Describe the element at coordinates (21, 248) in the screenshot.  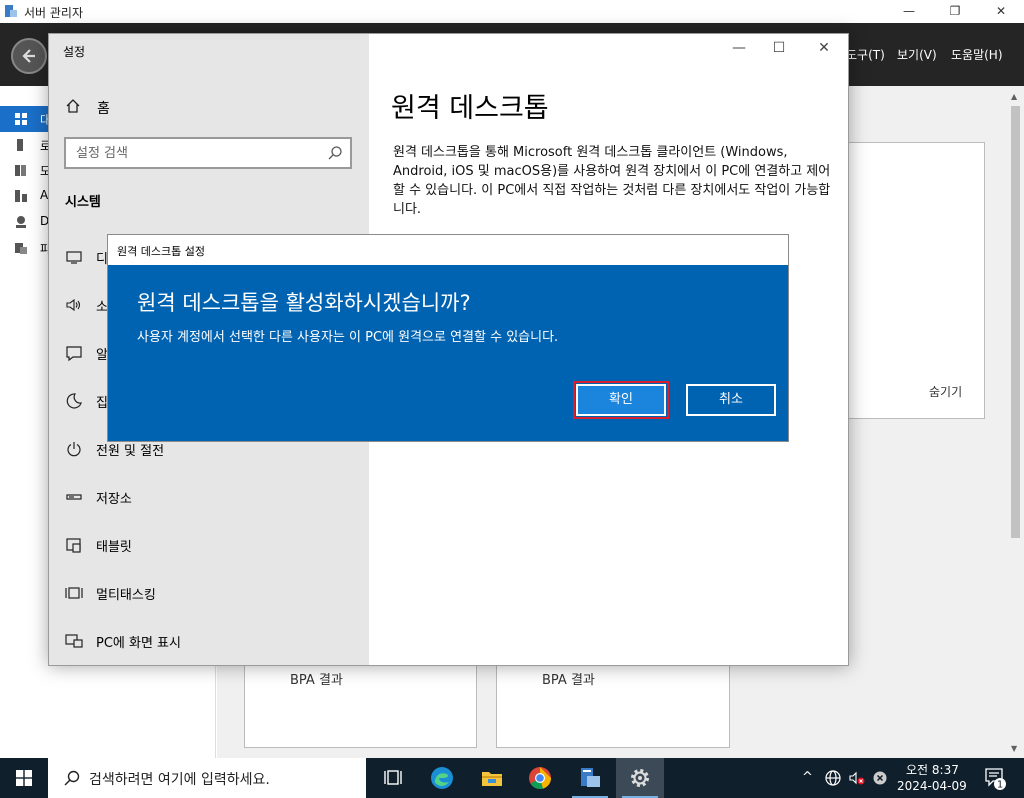
I see `file-services-icon` at that location.